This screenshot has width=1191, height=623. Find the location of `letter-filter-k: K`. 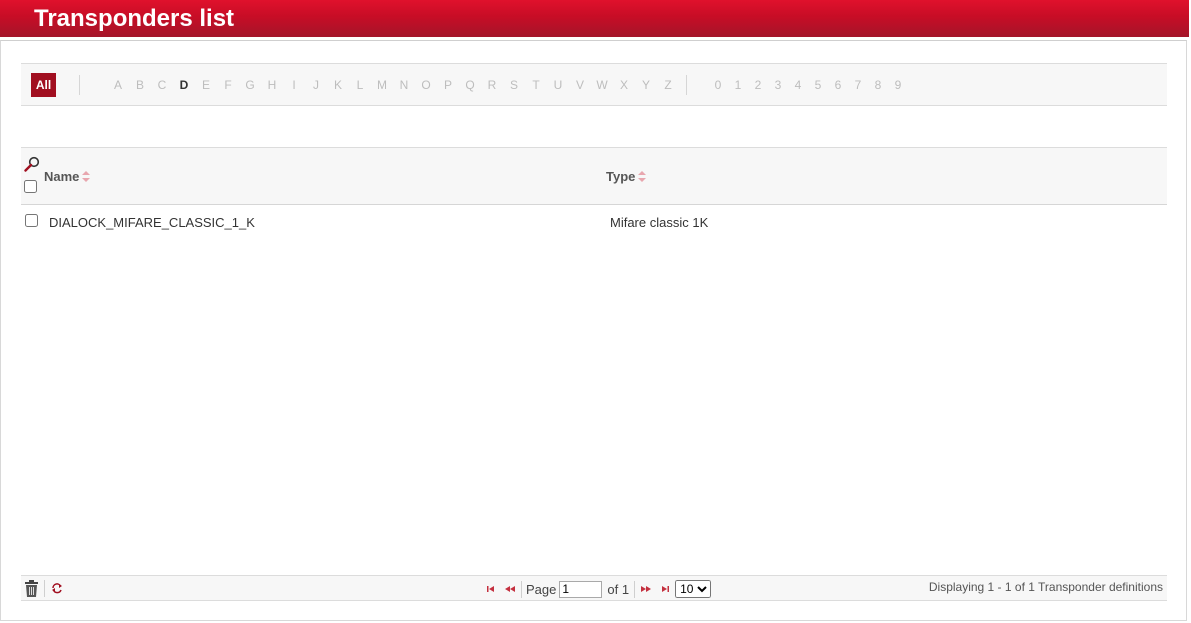

letter-filter-k: K is located at coordinates (338, 85).